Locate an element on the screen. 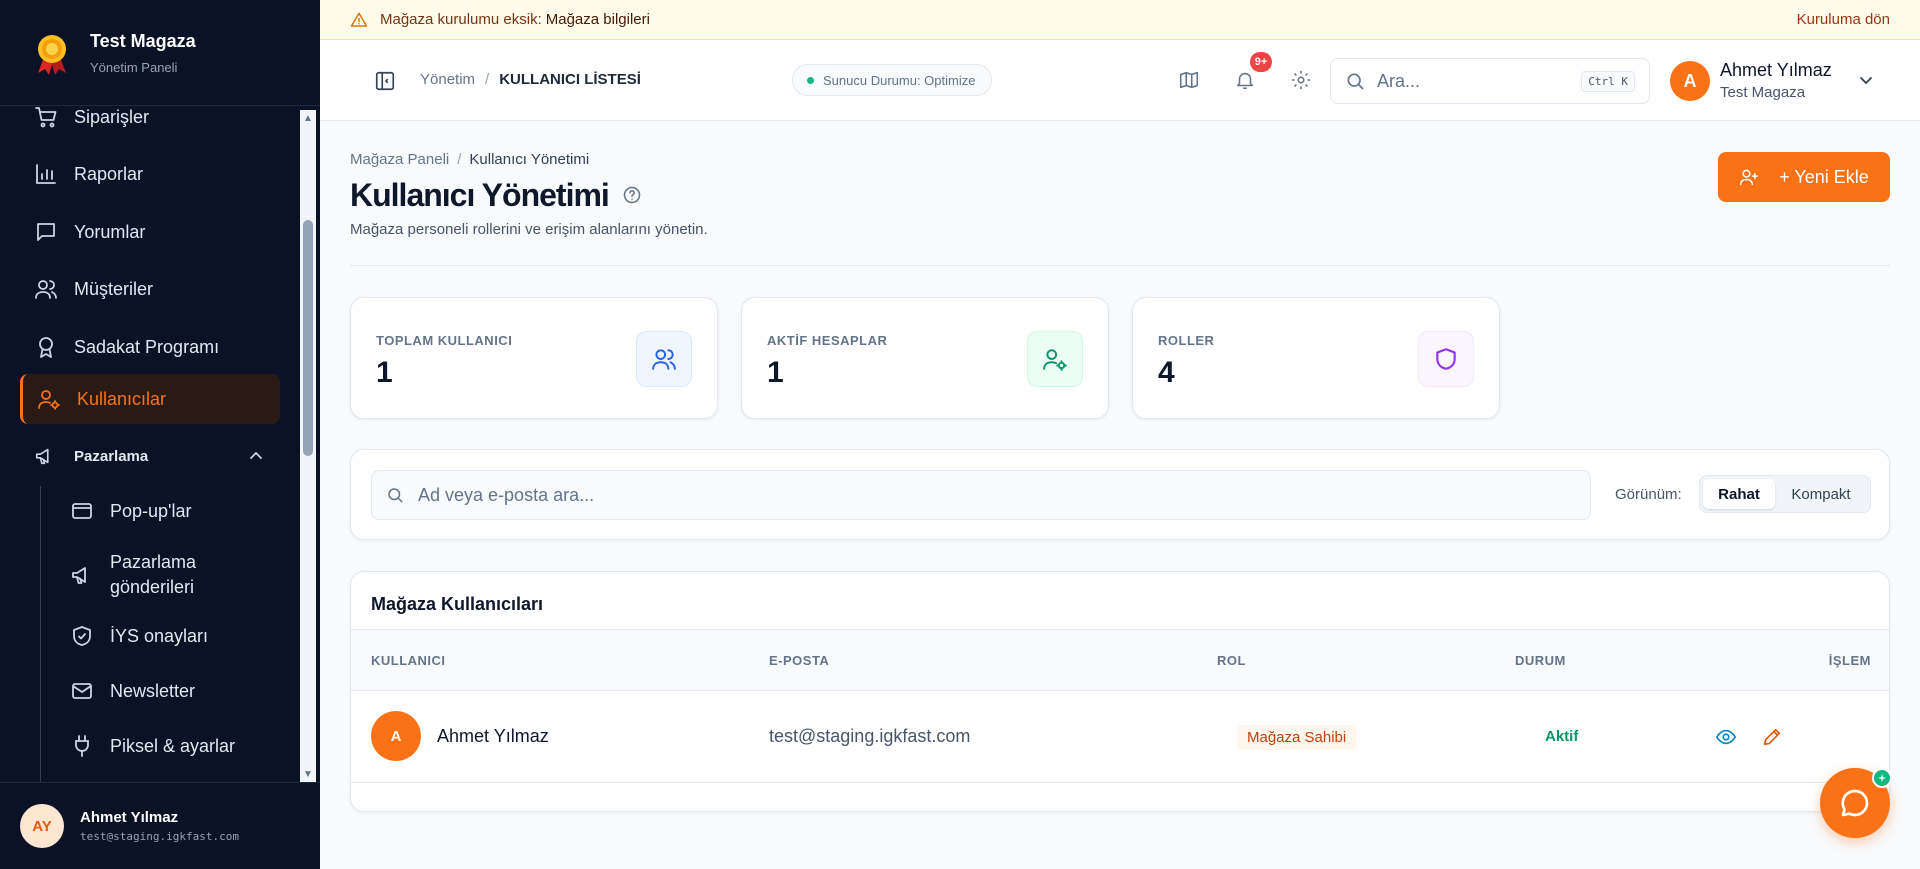  view-compact-button: Kompakt is located at coordinates (1821, 494).